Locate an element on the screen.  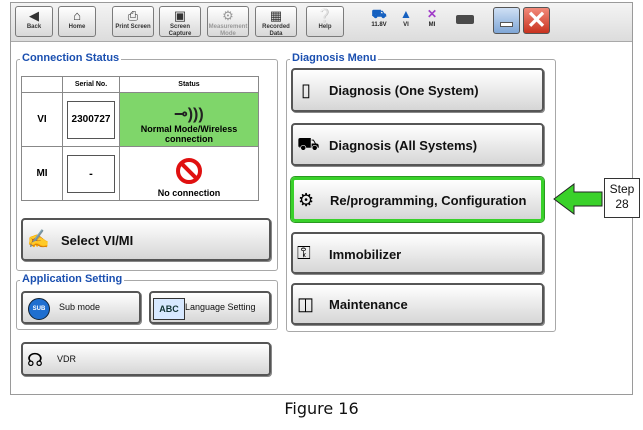
application-setting-title: Application Setting is located at coordinates (72, 279).